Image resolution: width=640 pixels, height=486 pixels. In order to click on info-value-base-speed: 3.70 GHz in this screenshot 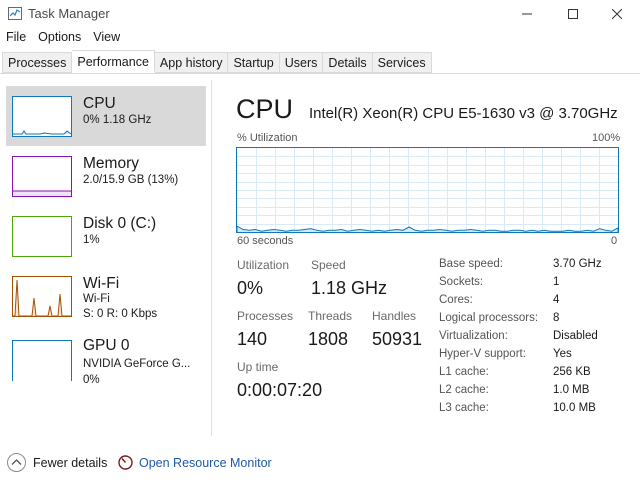, I will do `click(577, 264)`.